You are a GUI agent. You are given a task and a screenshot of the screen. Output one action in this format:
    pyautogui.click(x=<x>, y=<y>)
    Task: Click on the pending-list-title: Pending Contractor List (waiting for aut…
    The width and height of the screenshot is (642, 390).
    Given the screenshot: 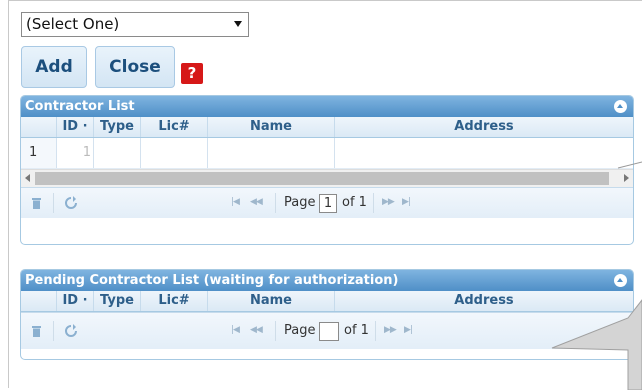 What is the action you would take?
    pyautogui.click(x=212, y=280)
    